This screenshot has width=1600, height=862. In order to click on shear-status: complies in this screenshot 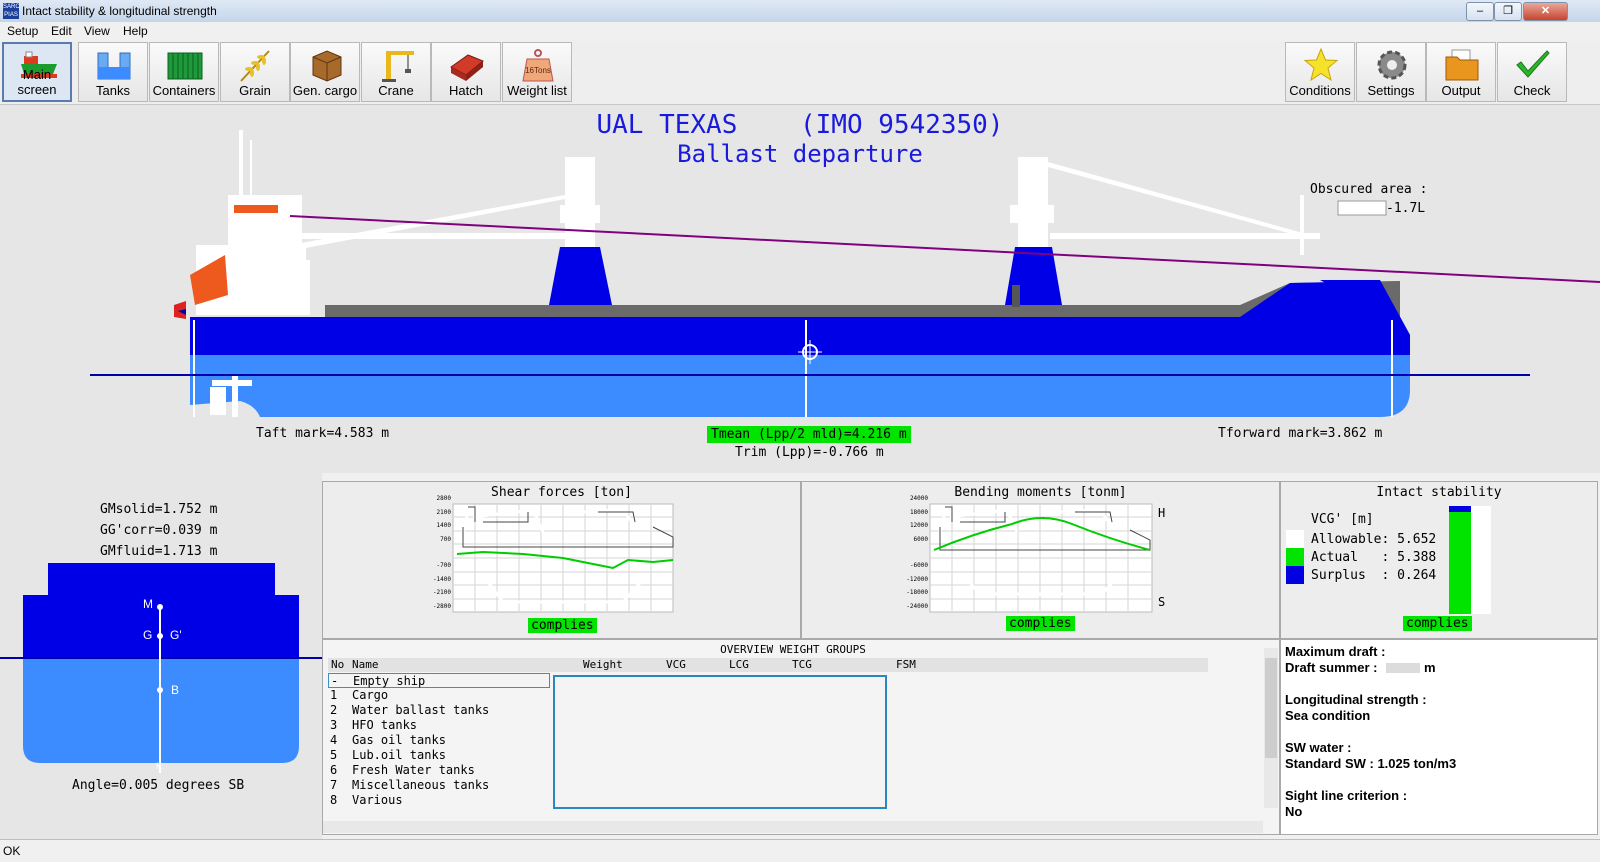, I will do `click(562, 625)`.